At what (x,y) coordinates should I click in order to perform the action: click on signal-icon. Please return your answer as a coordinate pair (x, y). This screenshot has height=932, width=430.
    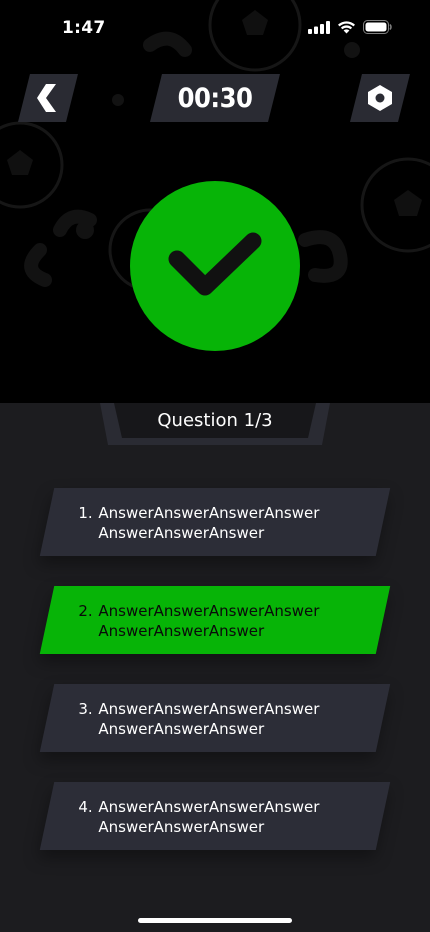
    Looking at the image, I should click on (319, 27).